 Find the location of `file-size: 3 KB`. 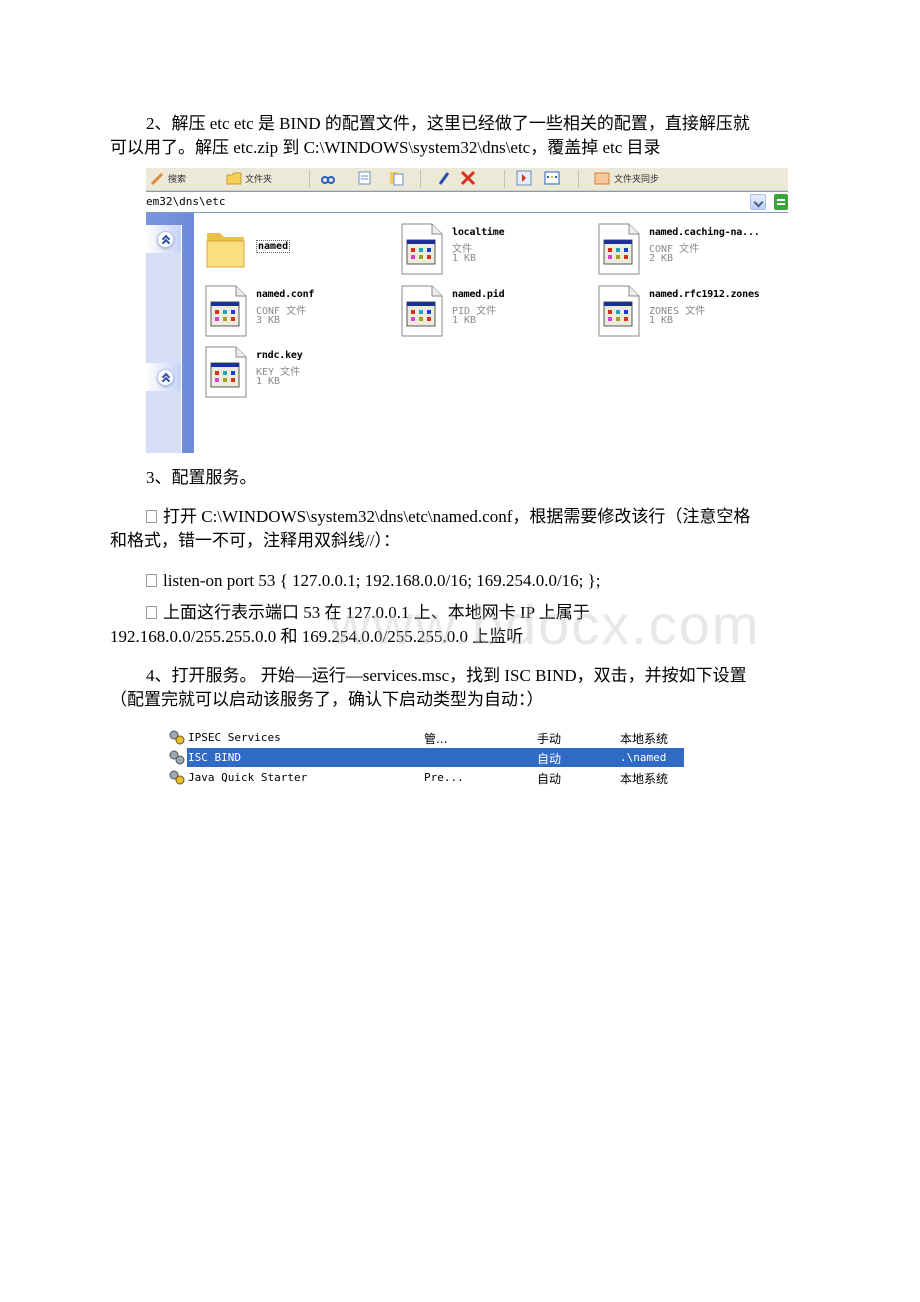

file-size: 3 KB is located at coordinates (268, 320).